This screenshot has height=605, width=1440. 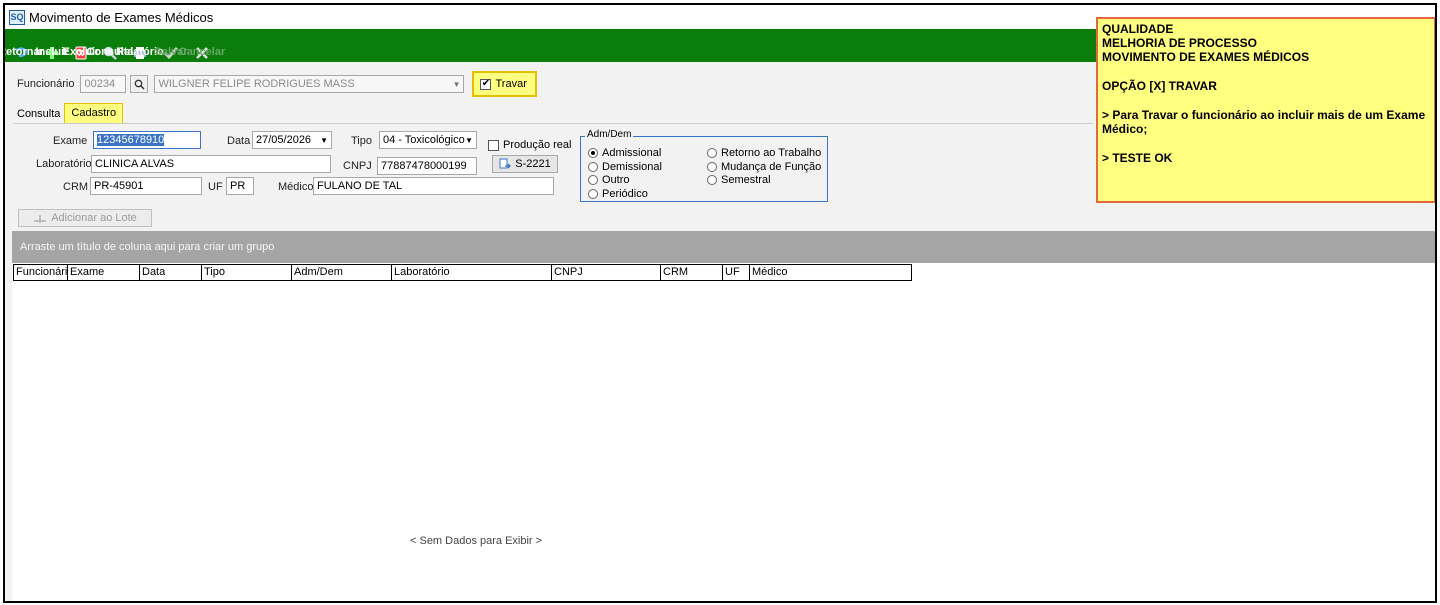 What do you see at coordinates (433, 186) in the screenshot?
I see `medico-input: FULANO DE TAL` at bounding box center [433, 186].